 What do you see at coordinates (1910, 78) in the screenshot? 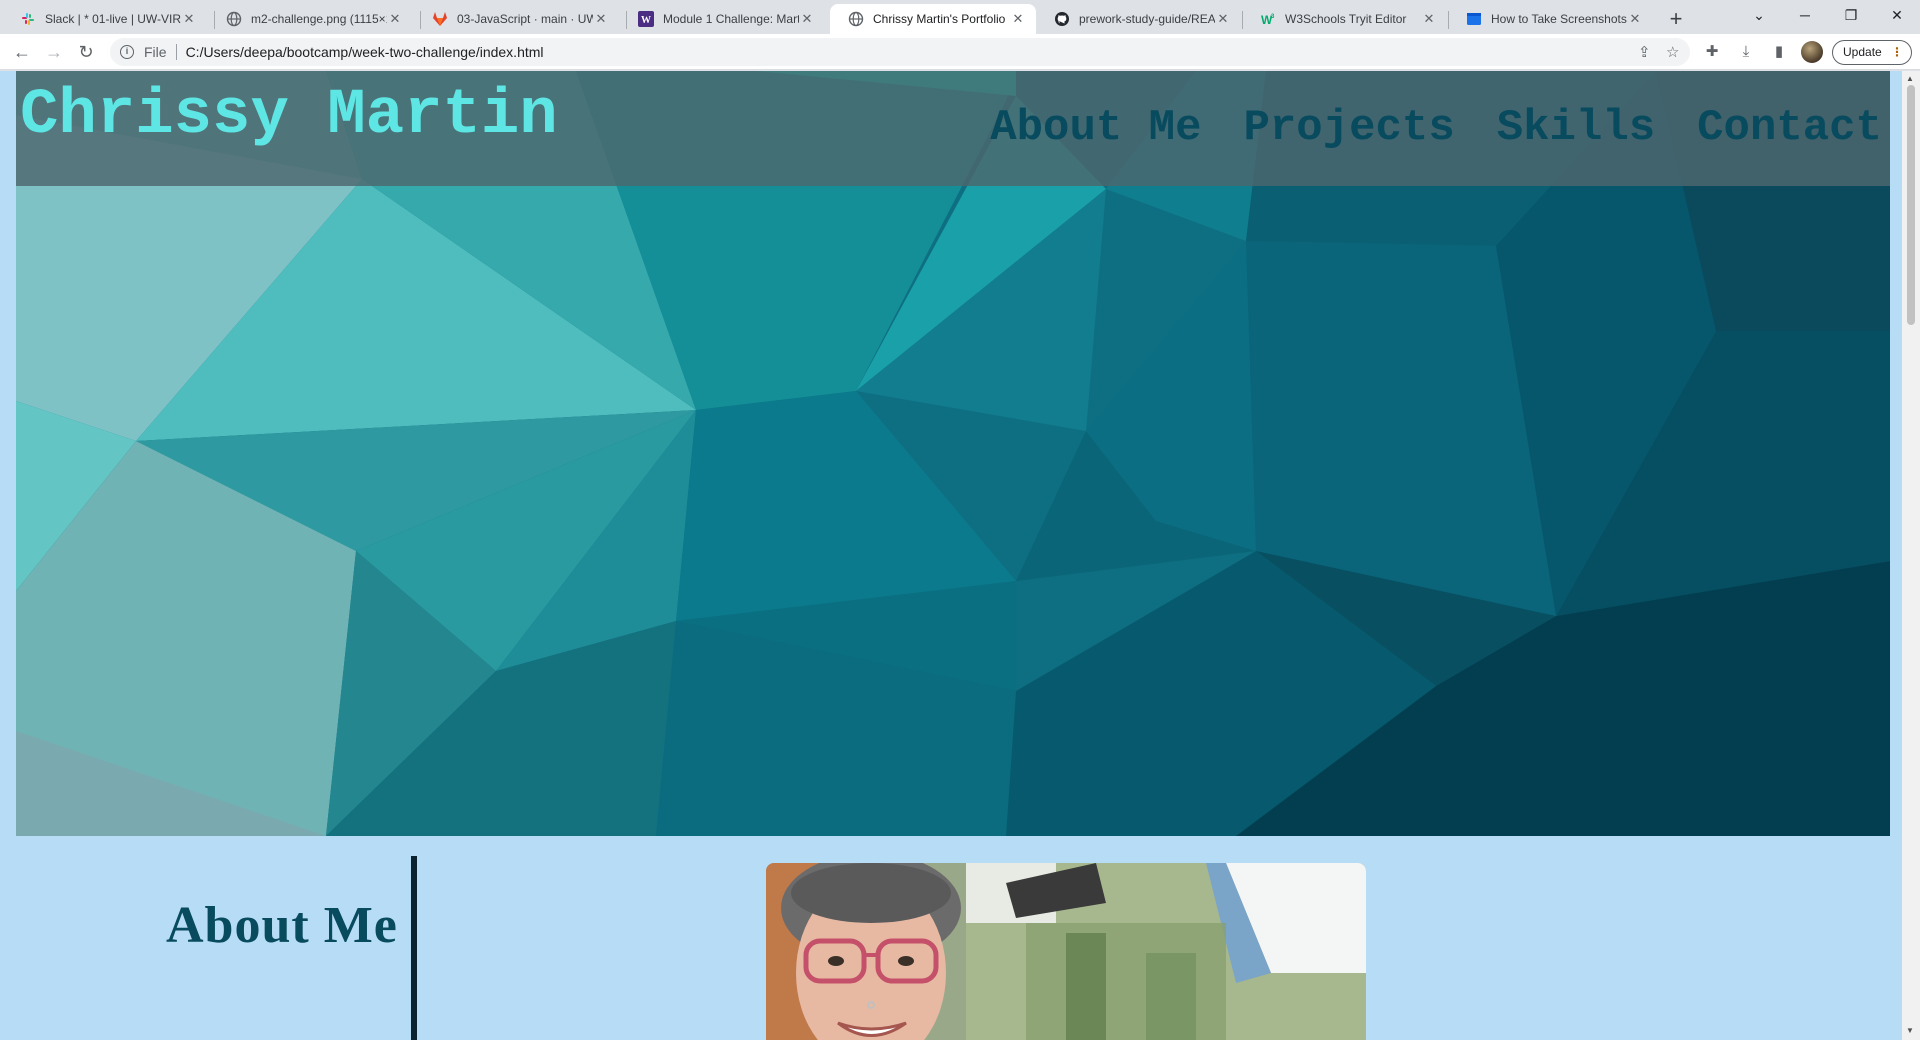
I see `scroll-up-icon: ▲` at bounding box center [1910, 78].